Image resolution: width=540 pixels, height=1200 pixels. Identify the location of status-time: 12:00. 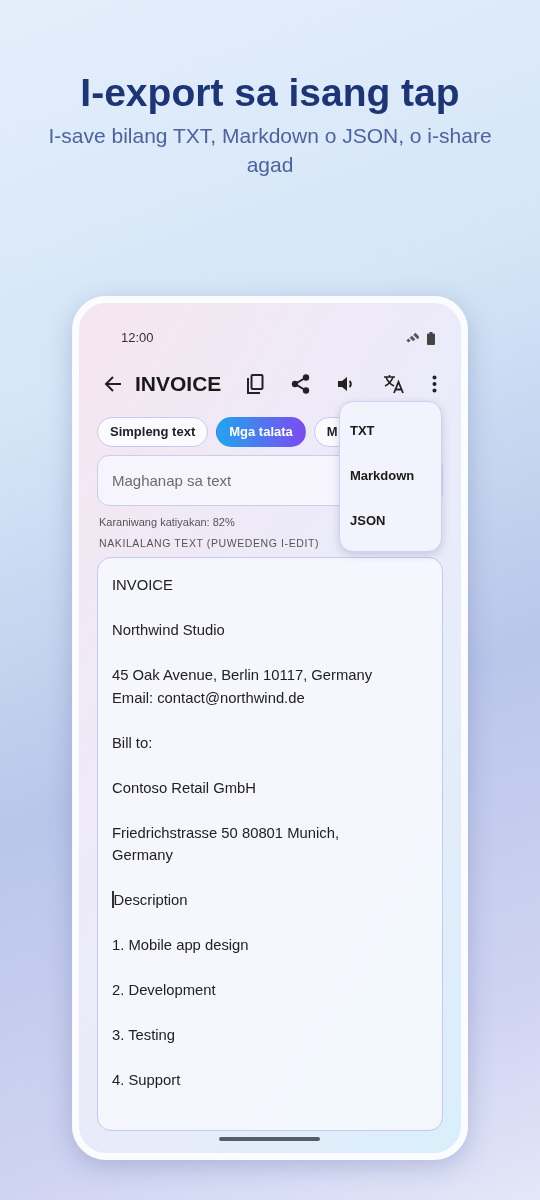
(137, 338).